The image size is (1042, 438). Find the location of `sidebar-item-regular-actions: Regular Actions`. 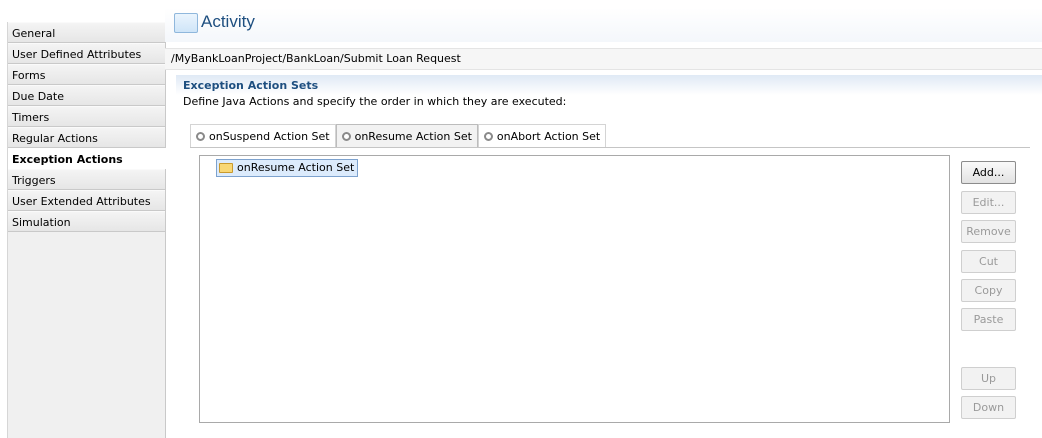

sidebar-item-regular-actions: Regular Actions is located at coordinates (86, 137).